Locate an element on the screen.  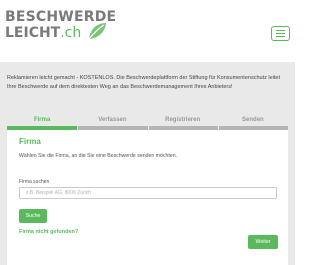
step-label: Registrieren is located at coordinates (183, 120).